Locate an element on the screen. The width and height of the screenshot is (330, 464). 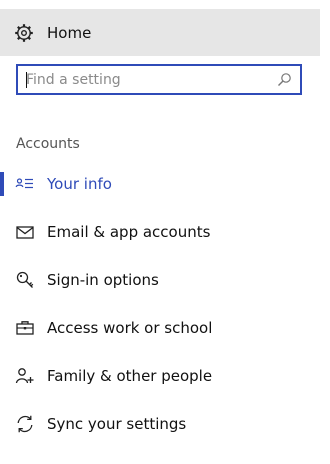
nav-item-label: Family & other people is located at coordinates (130, 376).